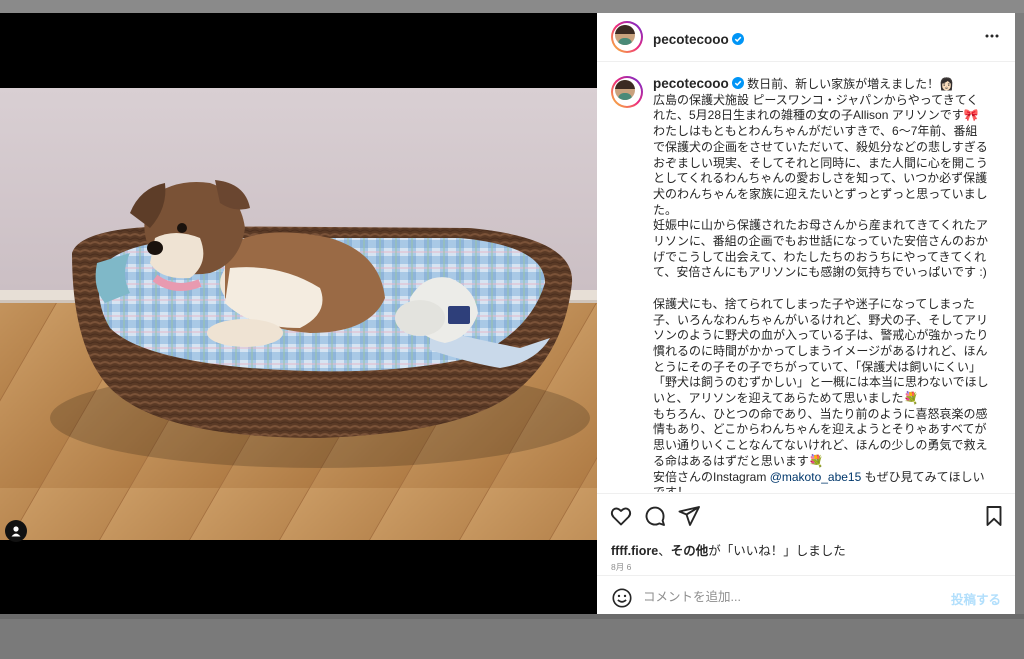  Describe the element at coordinates (691, 83) in the screenshot. I see `caption-username: pecotecooo` at that location.